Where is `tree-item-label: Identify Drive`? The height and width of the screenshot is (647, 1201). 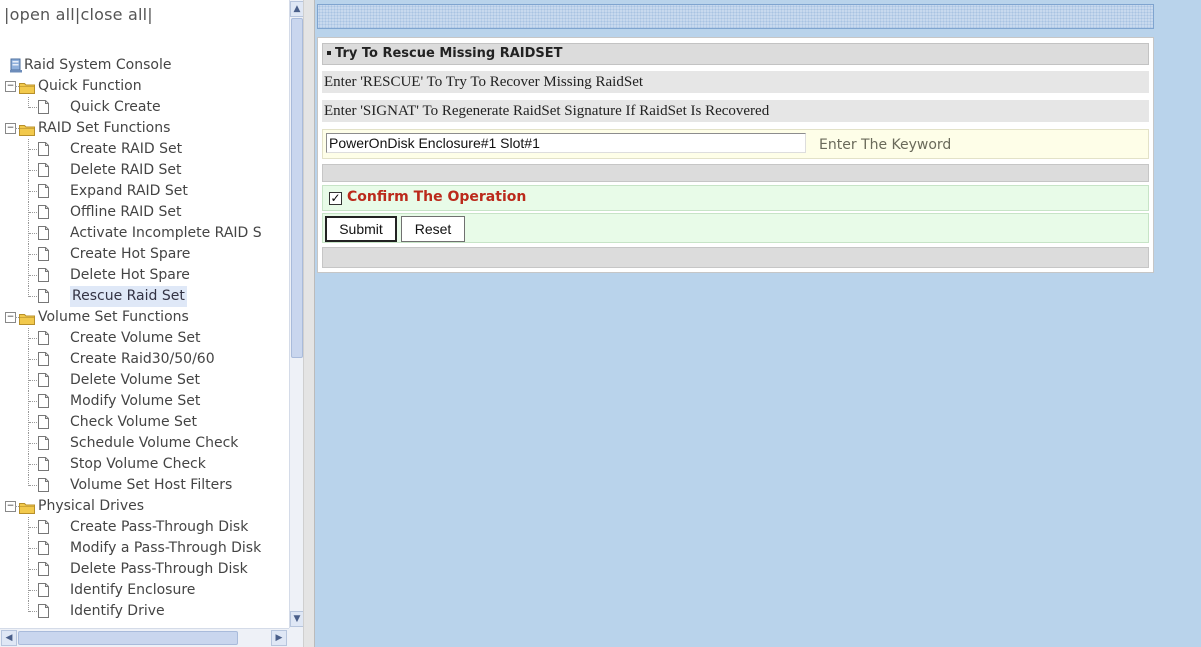
tree-item-label: Identify Drive is located at coordinates (117, 611).